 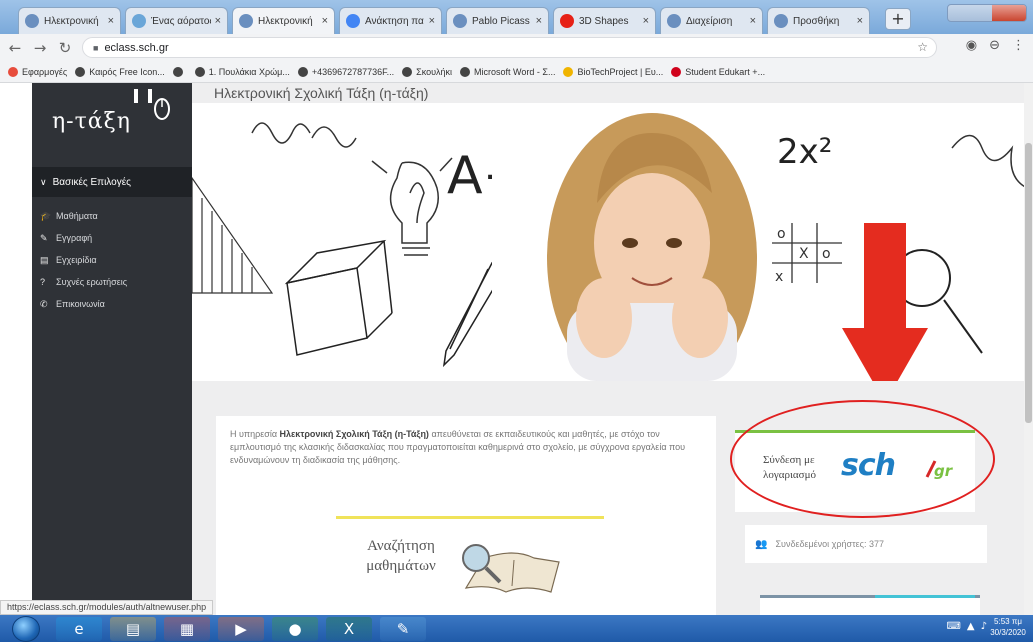 What do you see at coordinates (401, 556) in the screenshot?
I see `search-courses-label: Αναζήτηση μαθημάτων` at bounding box center [401, 556].